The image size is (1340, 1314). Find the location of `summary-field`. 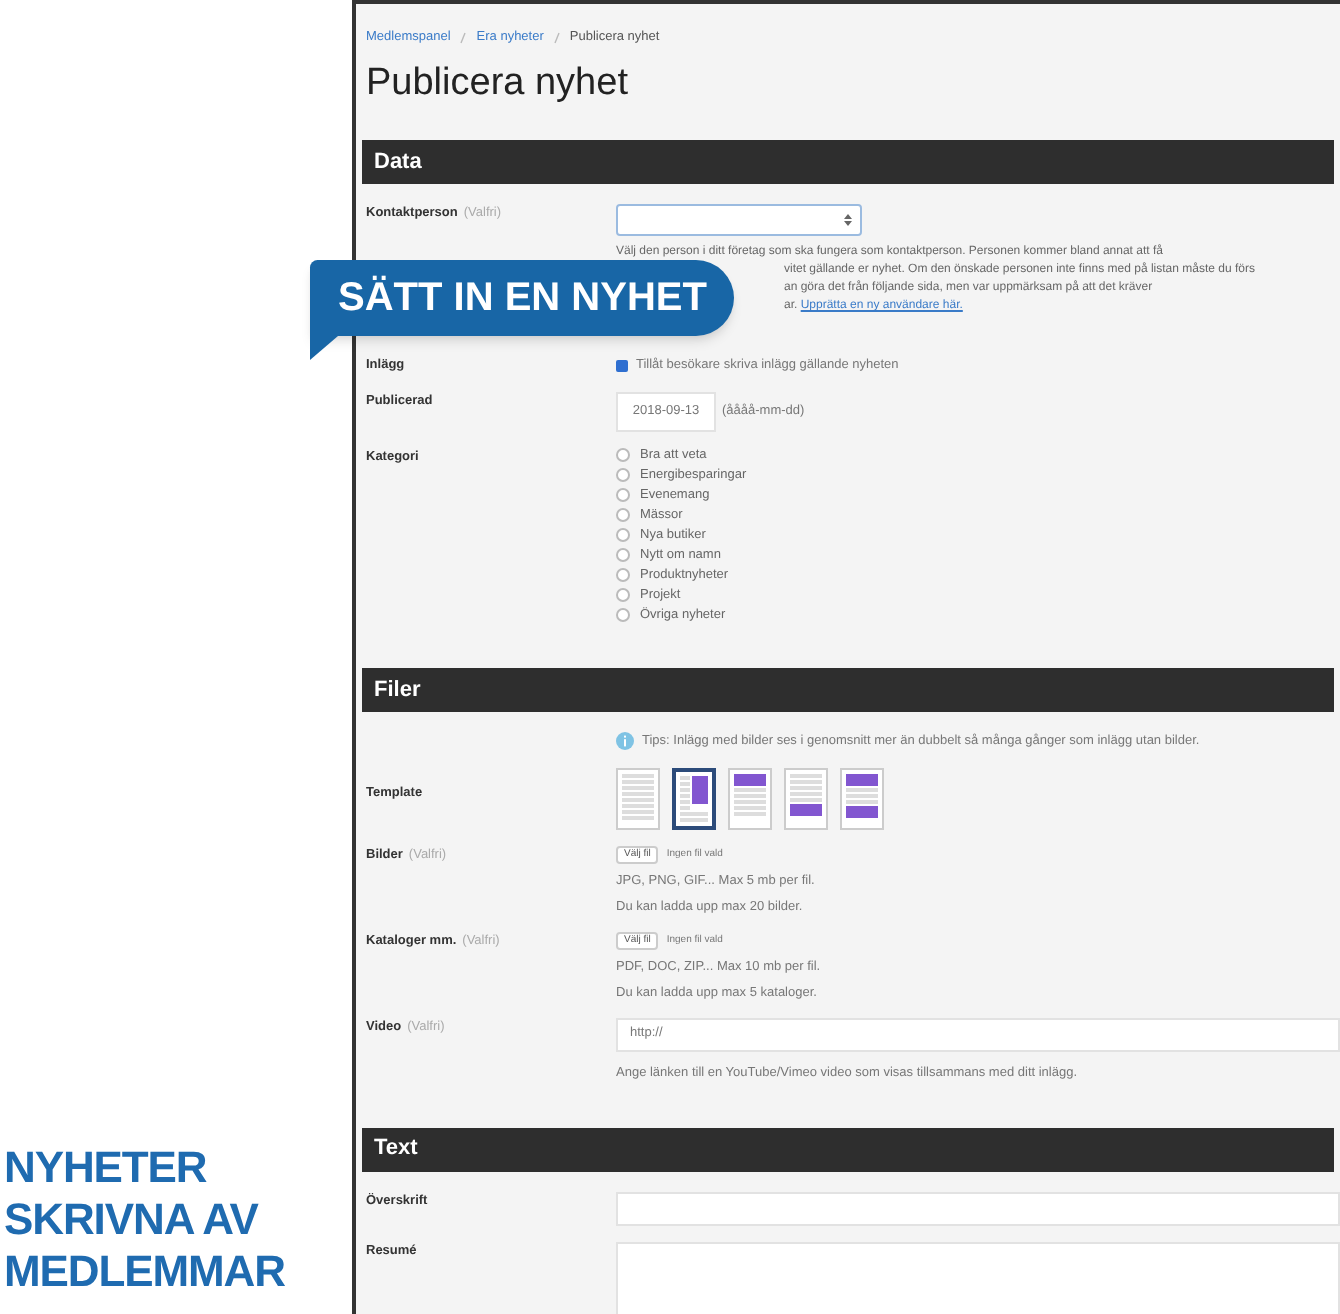

summary-field is located at coordinates (978, 1277).